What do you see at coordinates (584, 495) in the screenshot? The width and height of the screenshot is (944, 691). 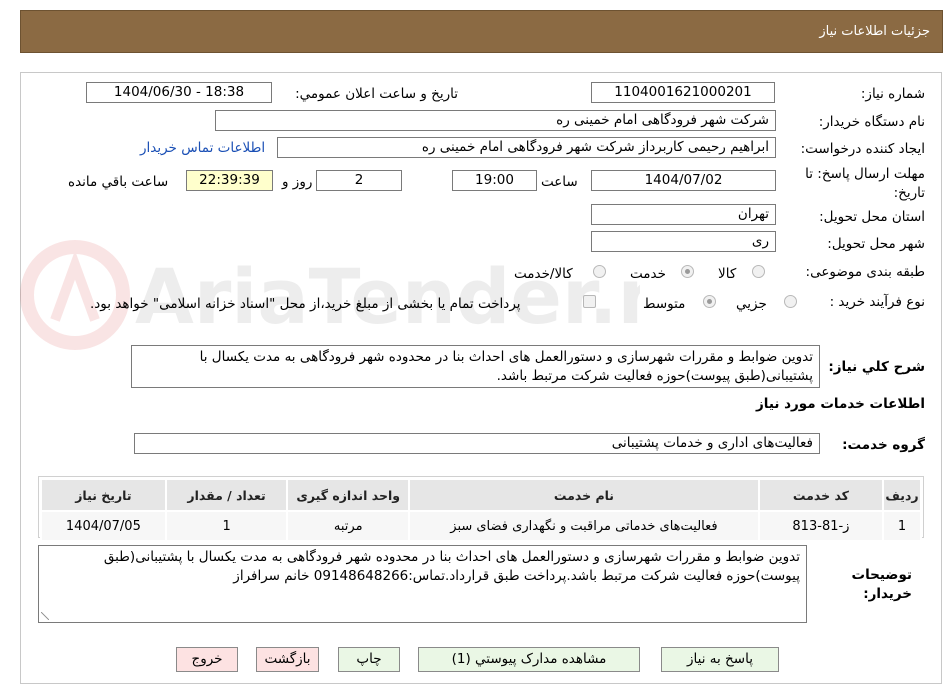 I see `col-service-name: نام خدمت` at bounding box center [584, 495].